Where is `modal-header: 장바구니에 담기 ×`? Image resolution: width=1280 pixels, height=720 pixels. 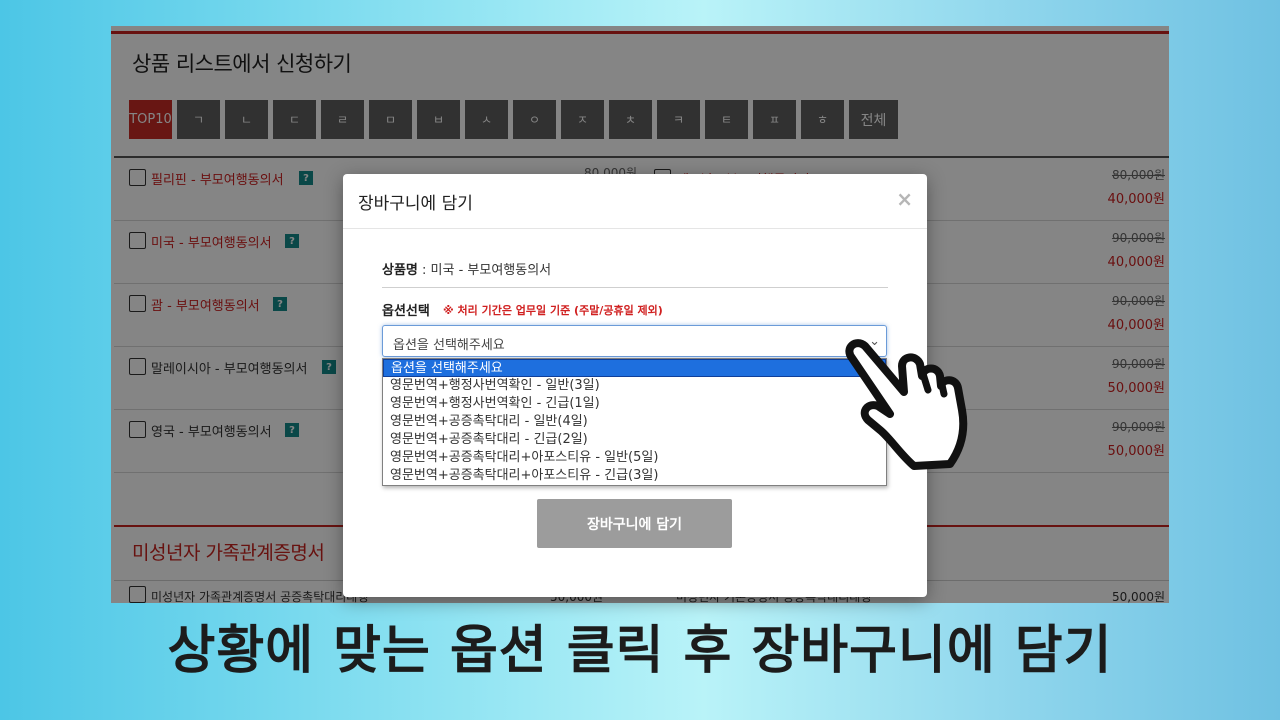 modal-header: 장바구니에 담기 × is located at coordinates (635, 201).